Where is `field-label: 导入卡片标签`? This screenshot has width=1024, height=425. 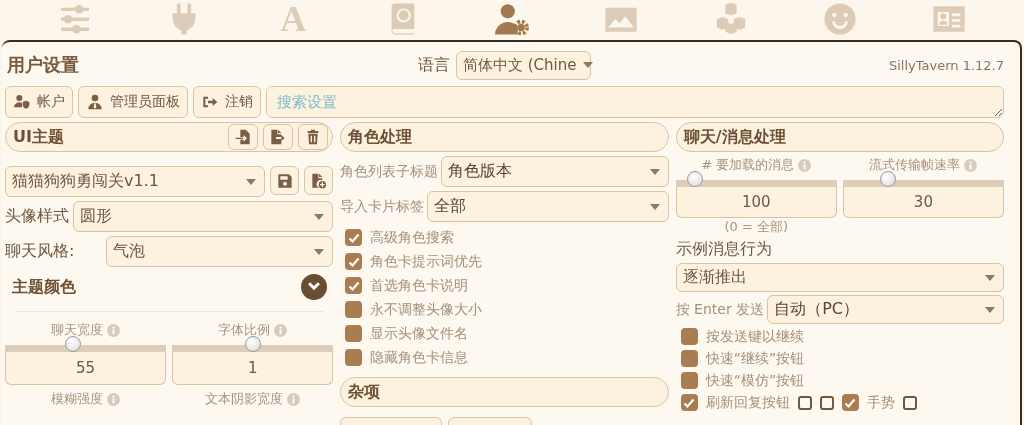
field-label: 导入卡片标签 is located at coordinates (382, 206).